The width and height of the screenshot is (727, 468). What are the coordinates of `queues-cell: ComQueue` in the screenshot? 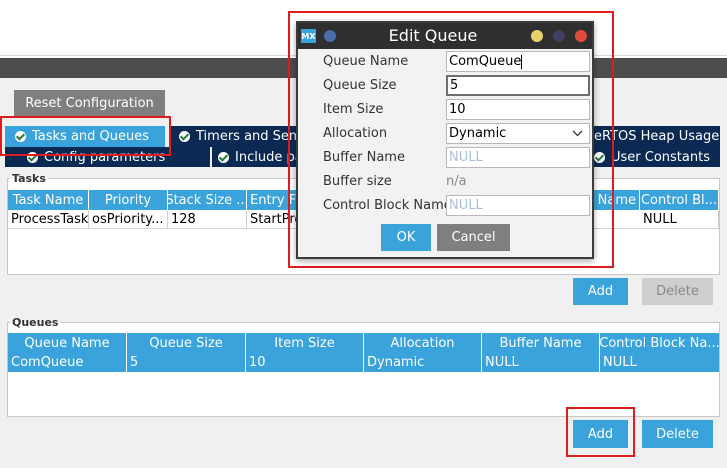 It's located at (67, 362).